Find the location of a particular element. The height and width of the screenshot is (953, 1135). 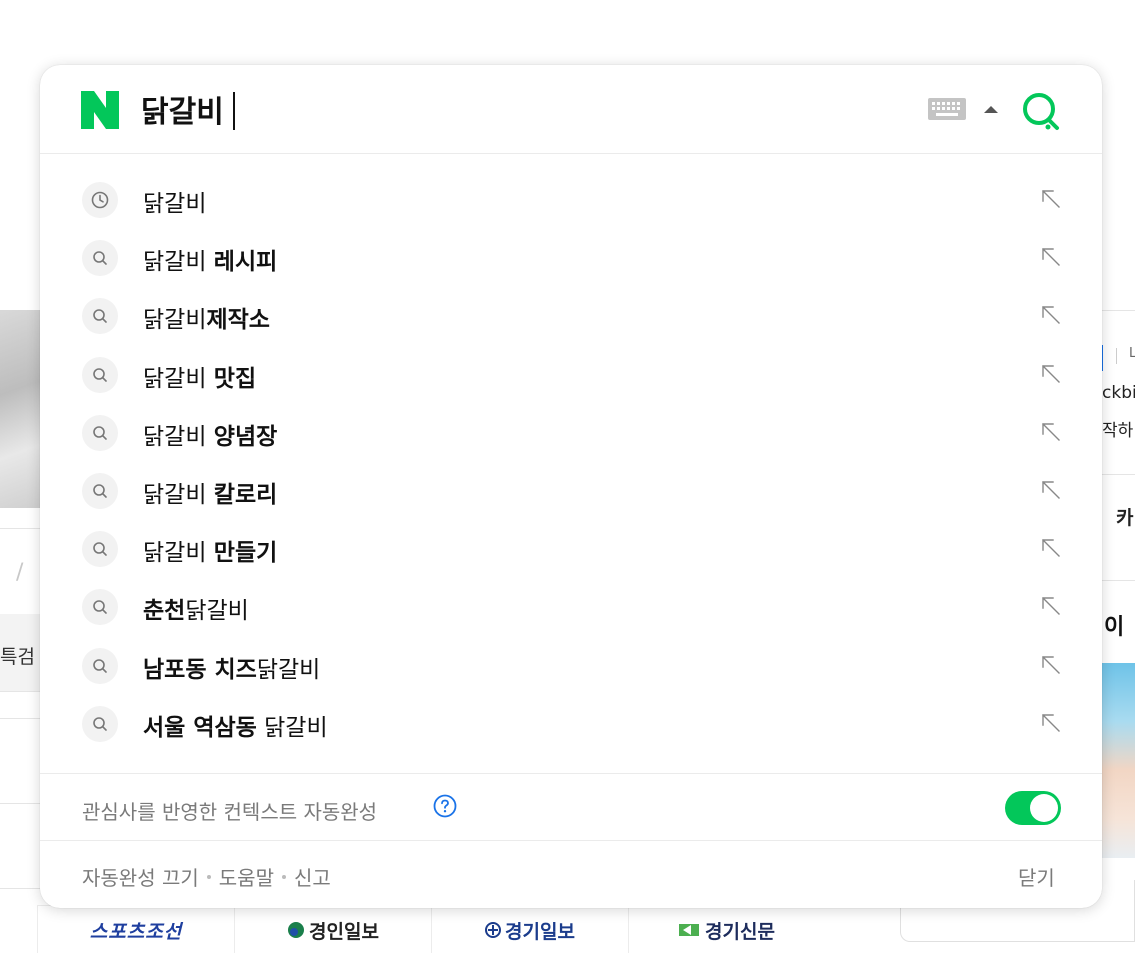

suggestion-highlight: 만들기 is located at coordinates (245, 553).